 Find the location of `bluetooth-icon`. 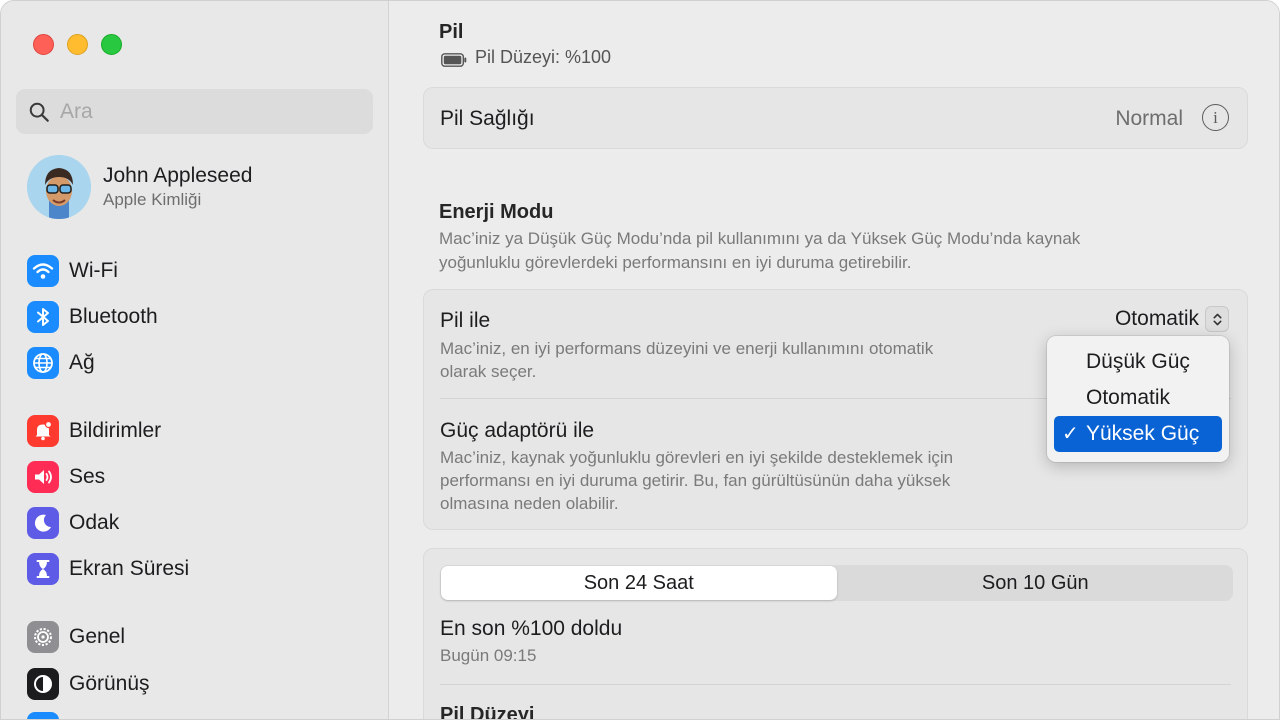

bluetooth-icon is located at coordinates (43, 317).